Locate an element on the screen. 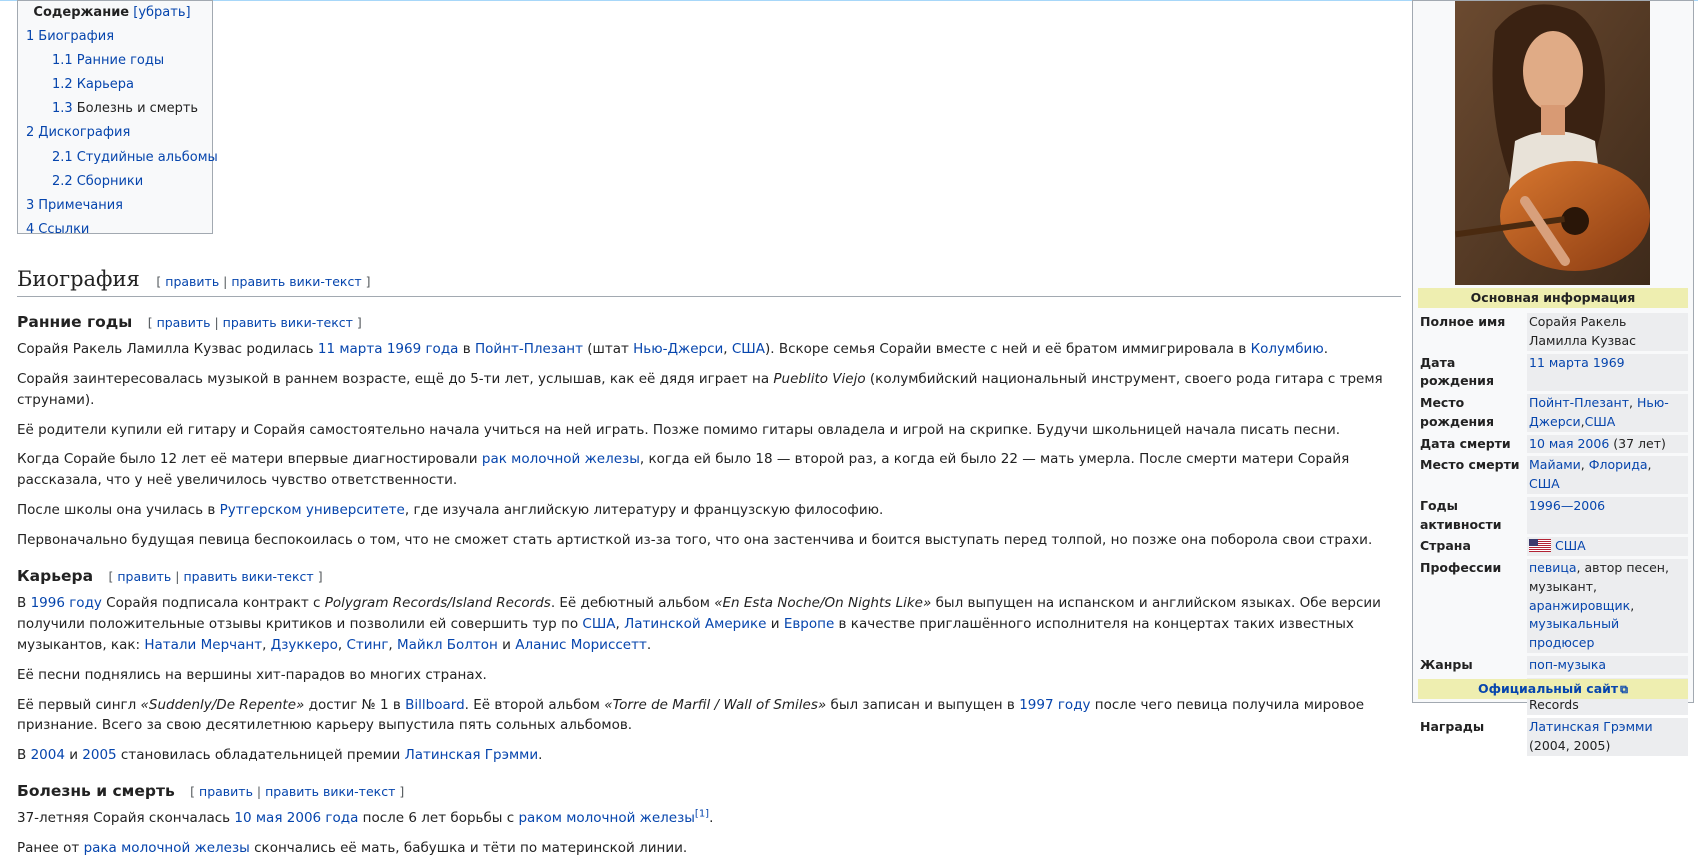 The width and height of the screenshot is (1698, 868). toc-item-career: 1.2 Карьера is located at coordinates (112, 85).